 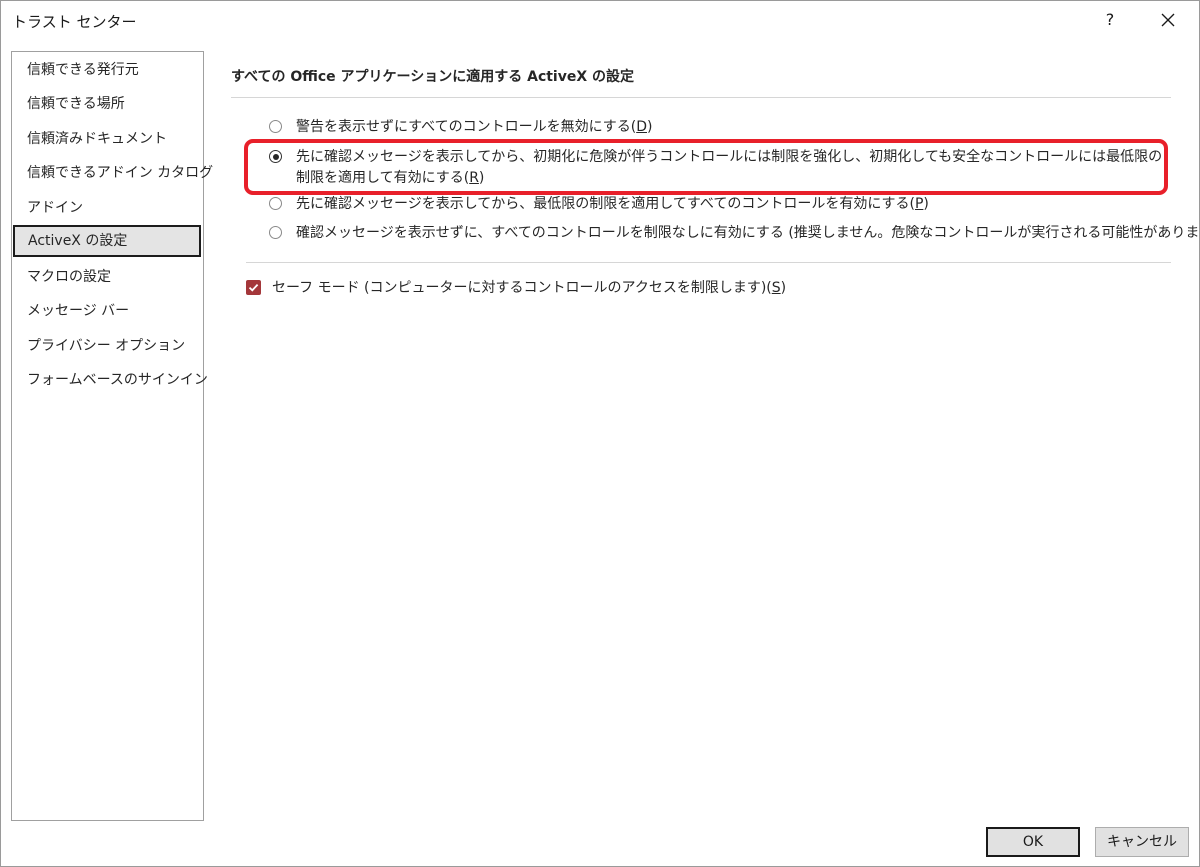 What do you see at coordinates (107, 277) in the screenshot?
I see `sidebar-item-macro-settings: マクロの設定` at bounding box center [107, 277].